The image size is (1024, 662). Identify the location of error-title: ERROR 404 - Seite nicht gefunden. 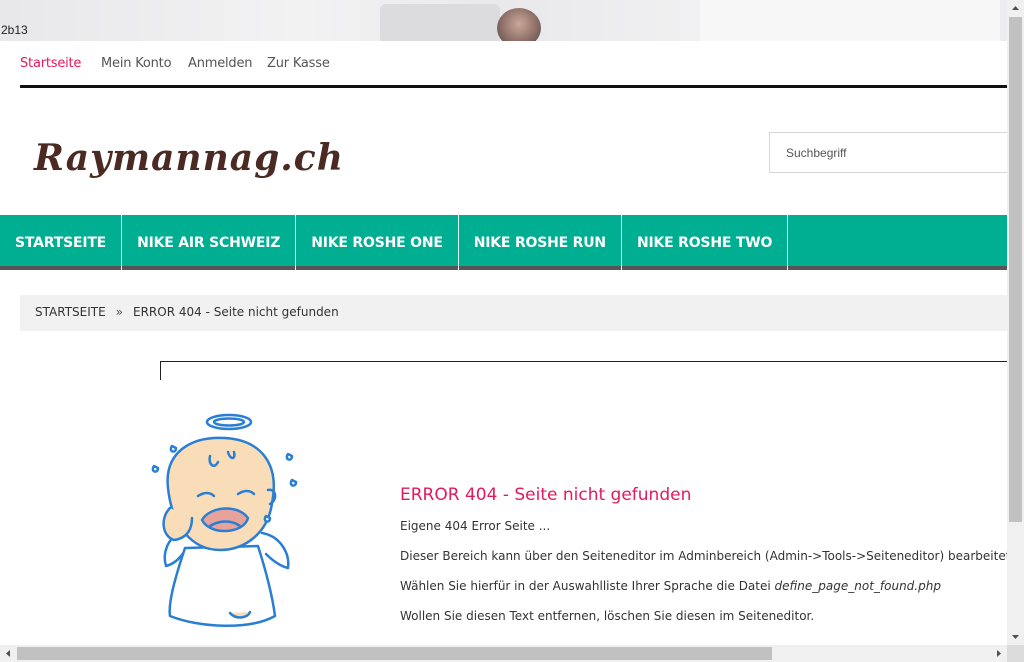
(546, 495).